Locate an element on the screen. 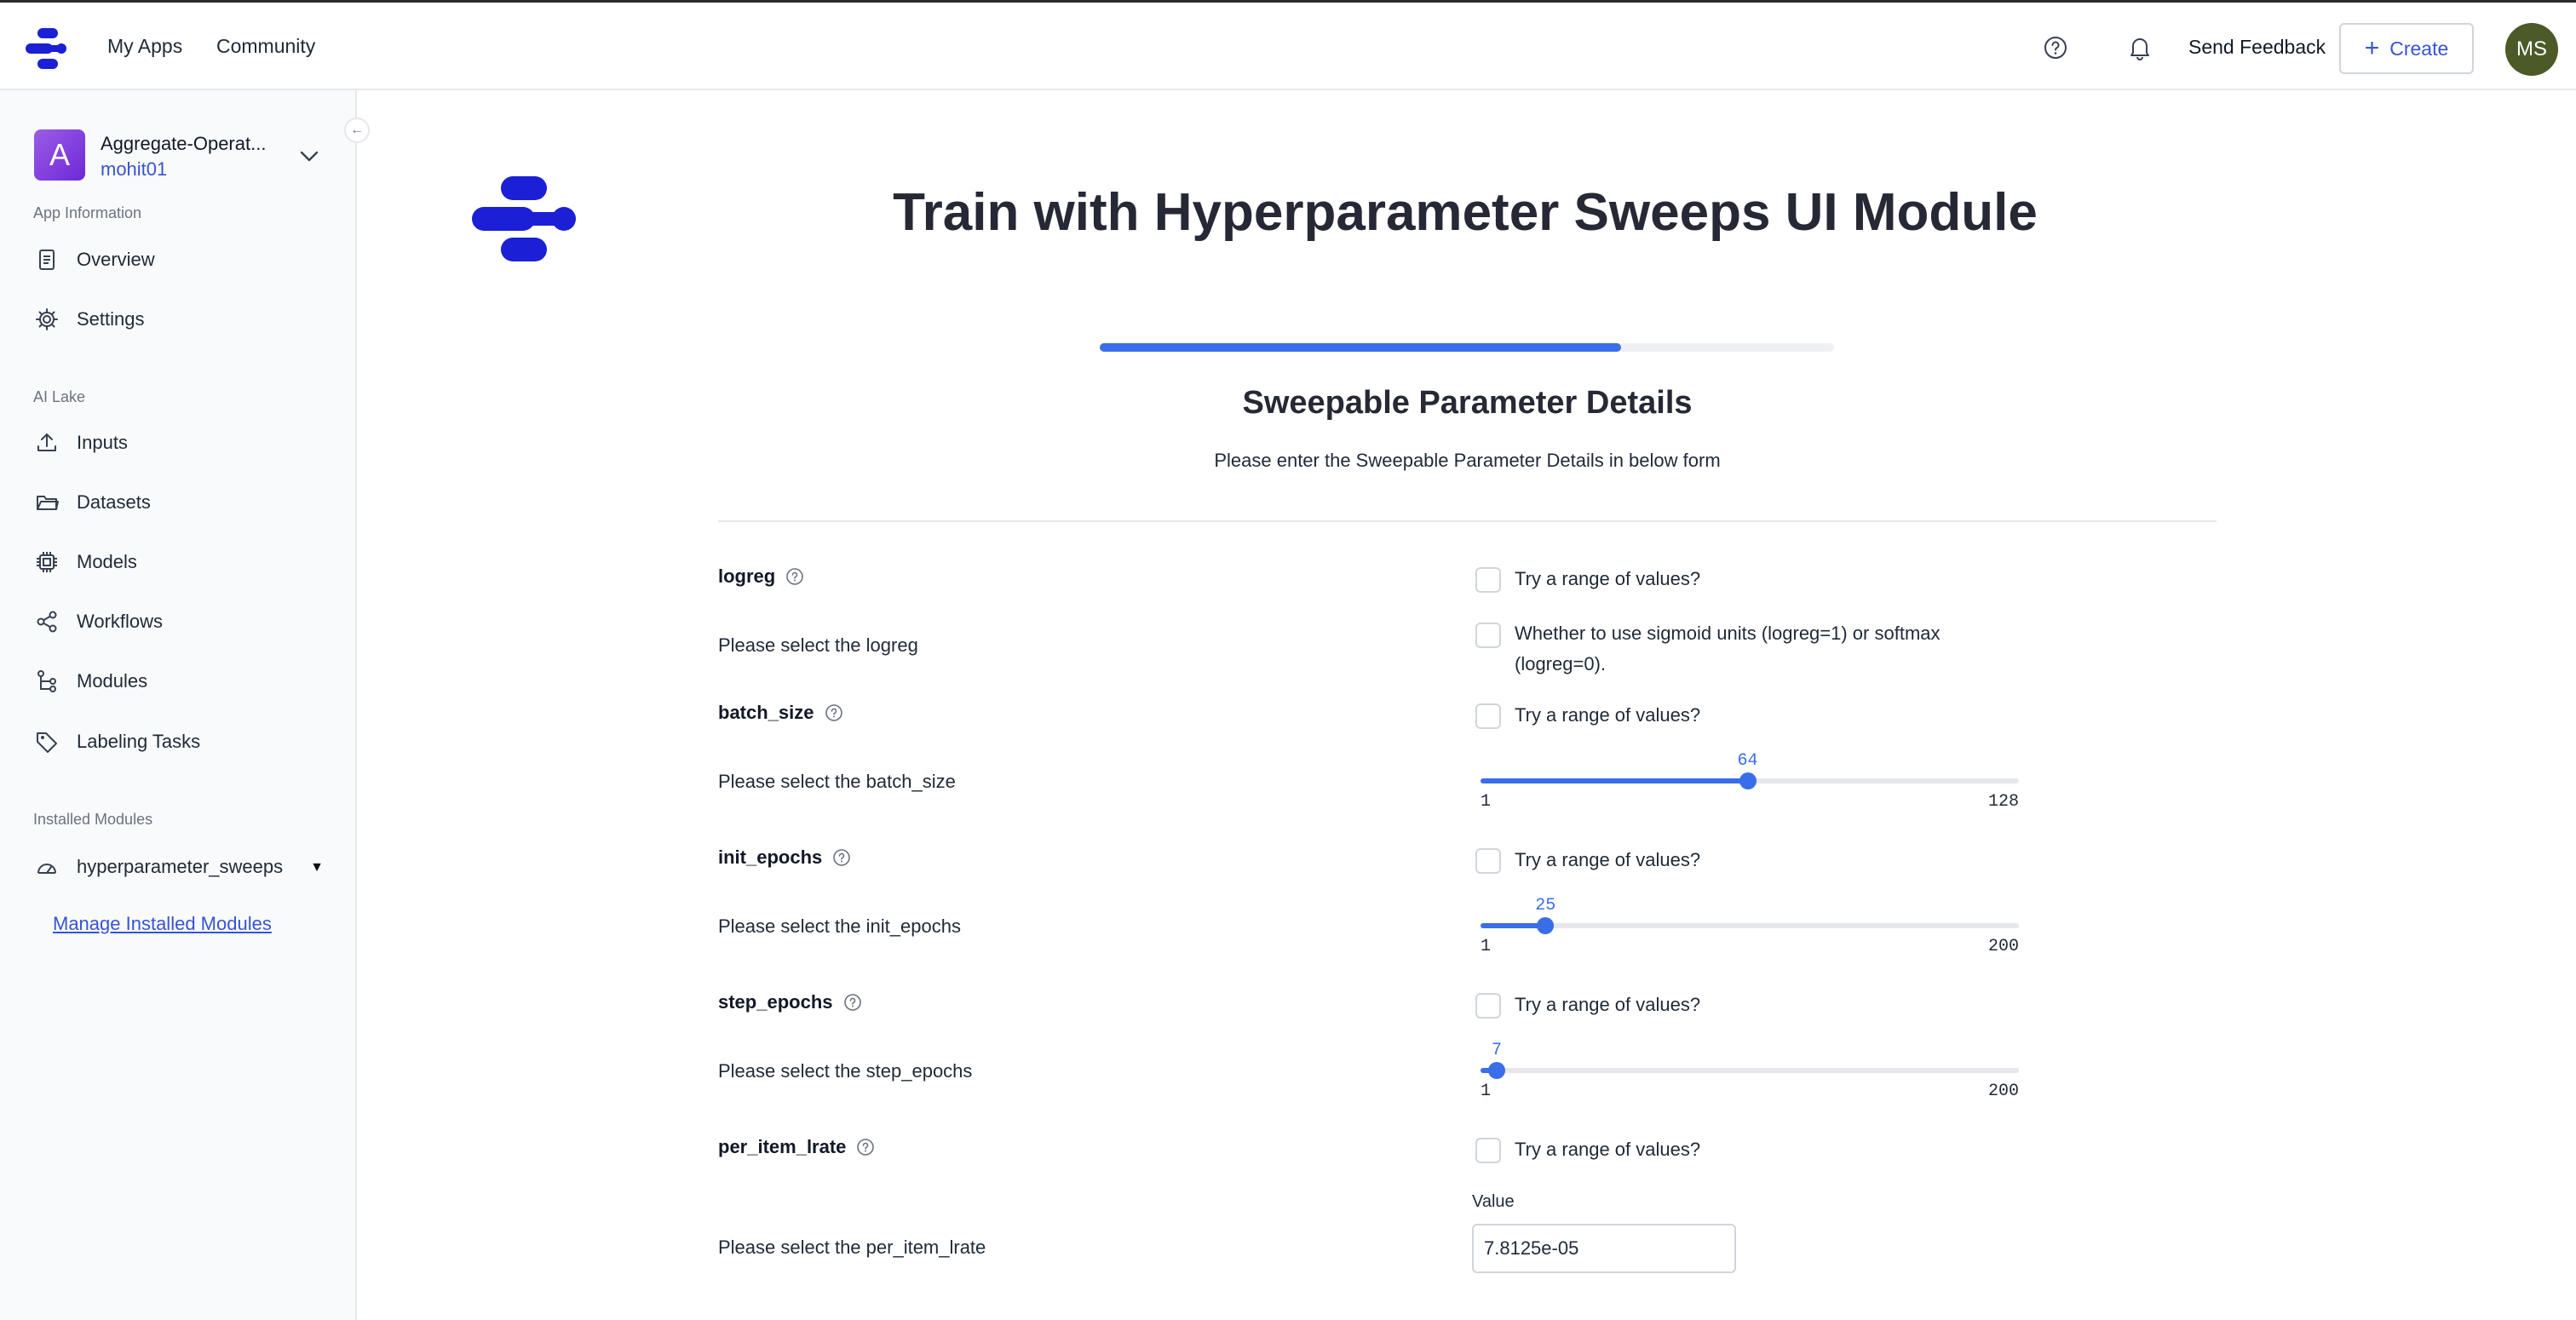 The height and width of the screenshot is (1320, 2576). sidebar-item-datasets: Datasets is located at coordinates (179, 502).